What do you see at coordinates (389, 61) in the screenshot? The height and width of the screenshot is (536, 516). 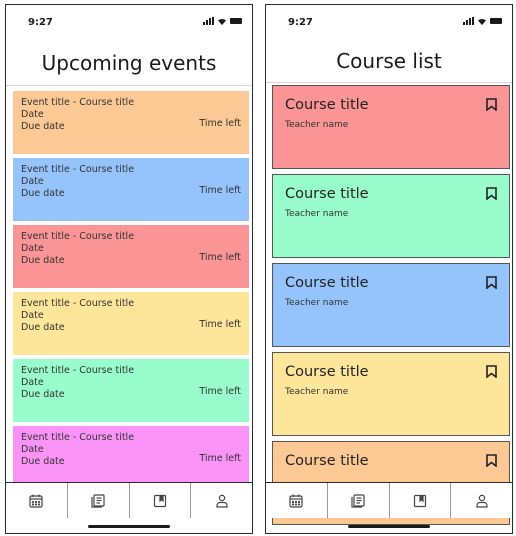 I see `page-title: Course list` at bounding box center [389, 61].